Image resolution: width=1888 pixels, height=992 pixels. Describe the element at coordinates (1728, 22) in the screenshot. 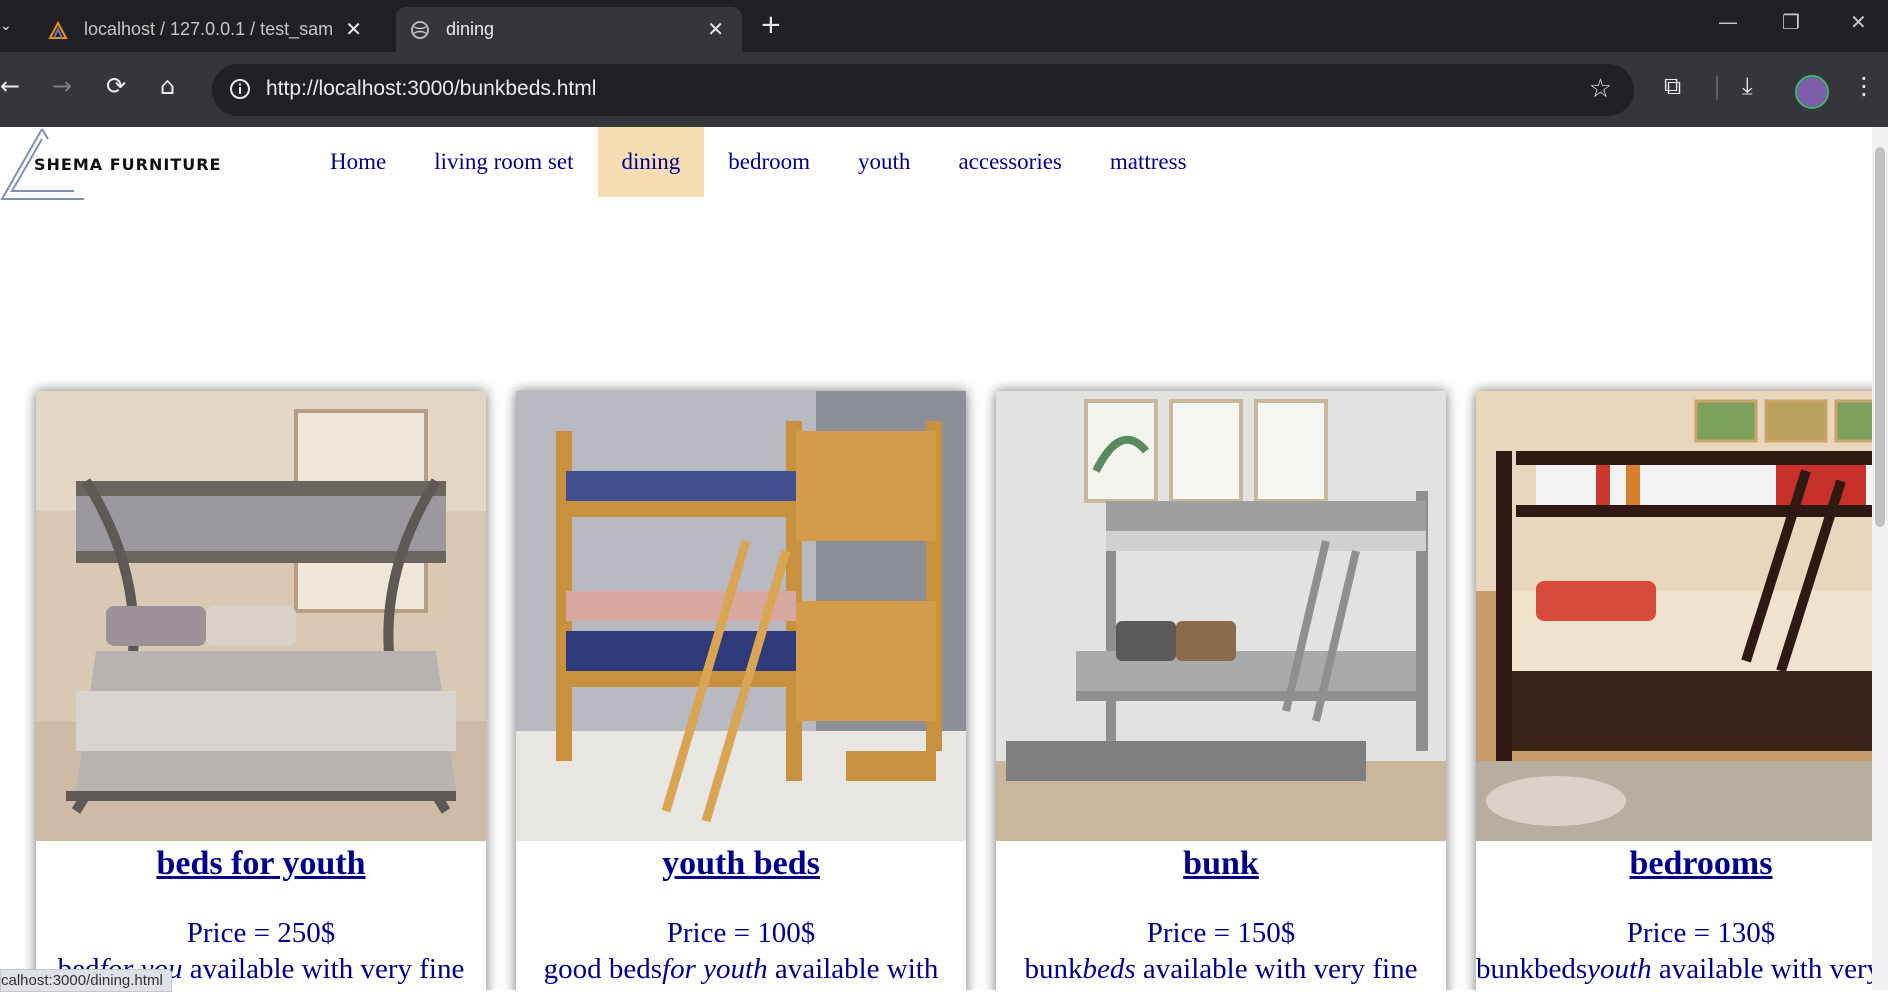

I see `minimize-icon: —` at that location.